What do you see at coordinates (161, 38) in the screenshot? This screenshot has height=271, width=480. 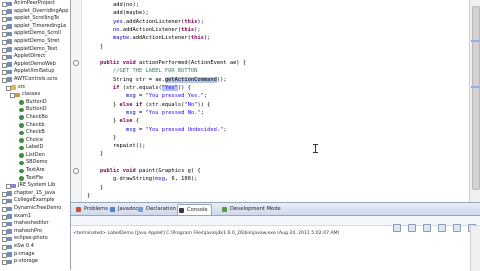 I see `code-line: maybe.addActionListener(this);` at bounding box center [161, 38].